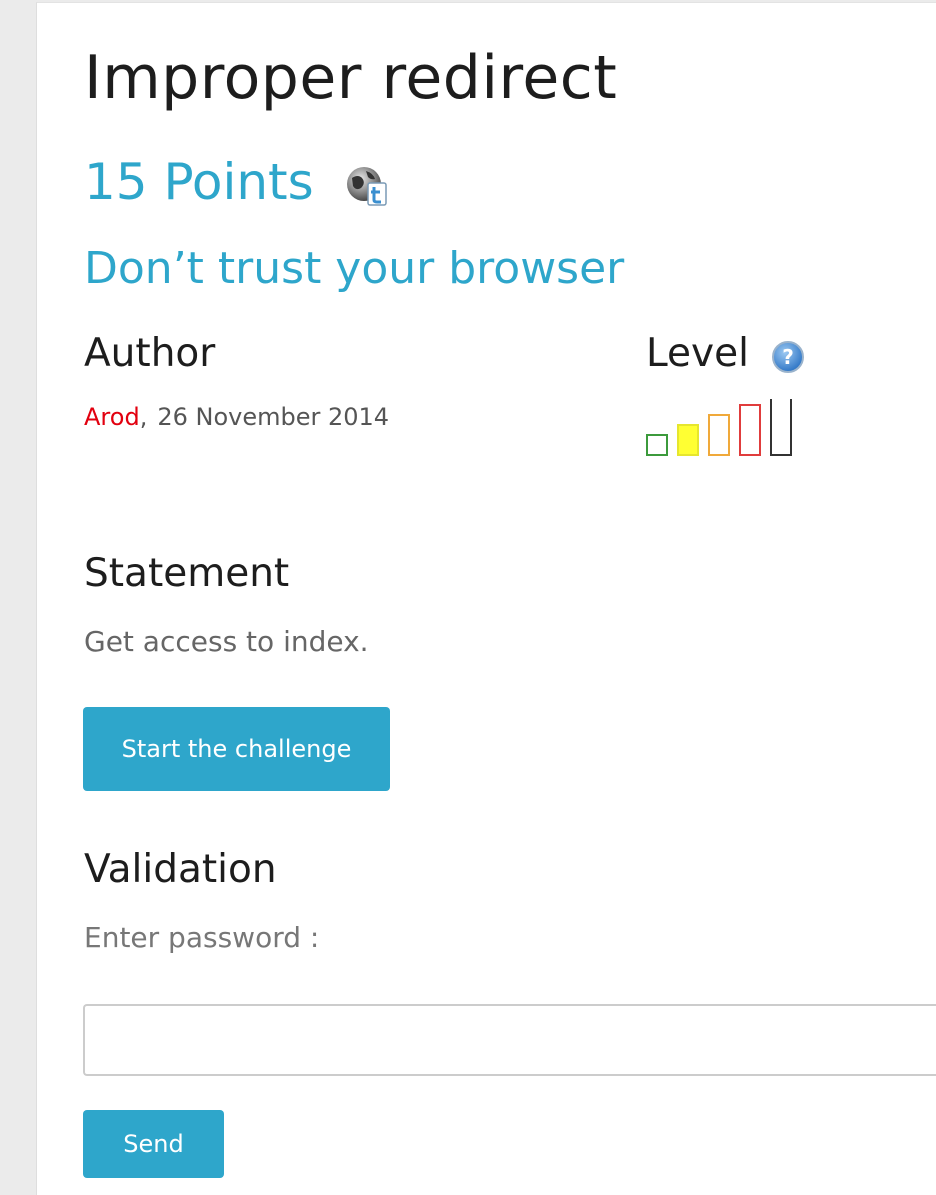  Describe the element at coordinates (187, 573) in the screenshot. I see `statement-heading: Statement` at that location.